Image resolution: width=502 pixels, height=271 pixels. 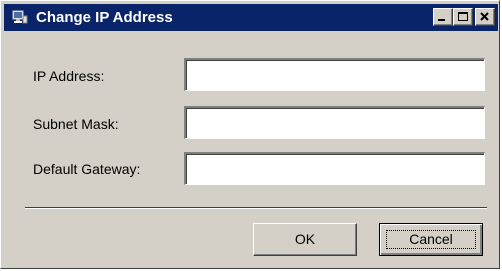 I want to click on ip-address-field, so click(x=334, y=74).